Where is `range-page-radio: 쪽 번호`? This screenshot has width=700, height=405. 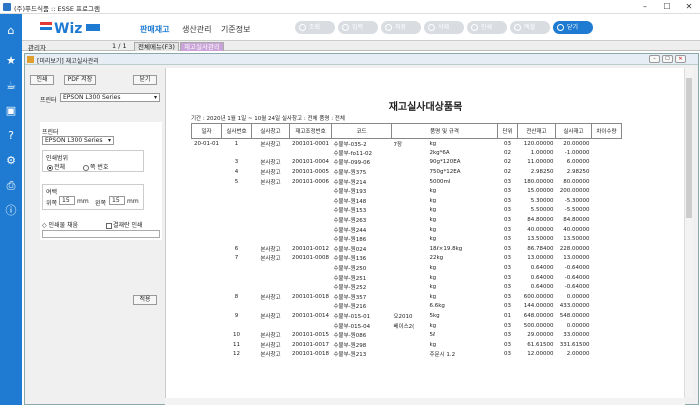
range-page-radio: 쪽 번호 is located at coordinates (95, 166).